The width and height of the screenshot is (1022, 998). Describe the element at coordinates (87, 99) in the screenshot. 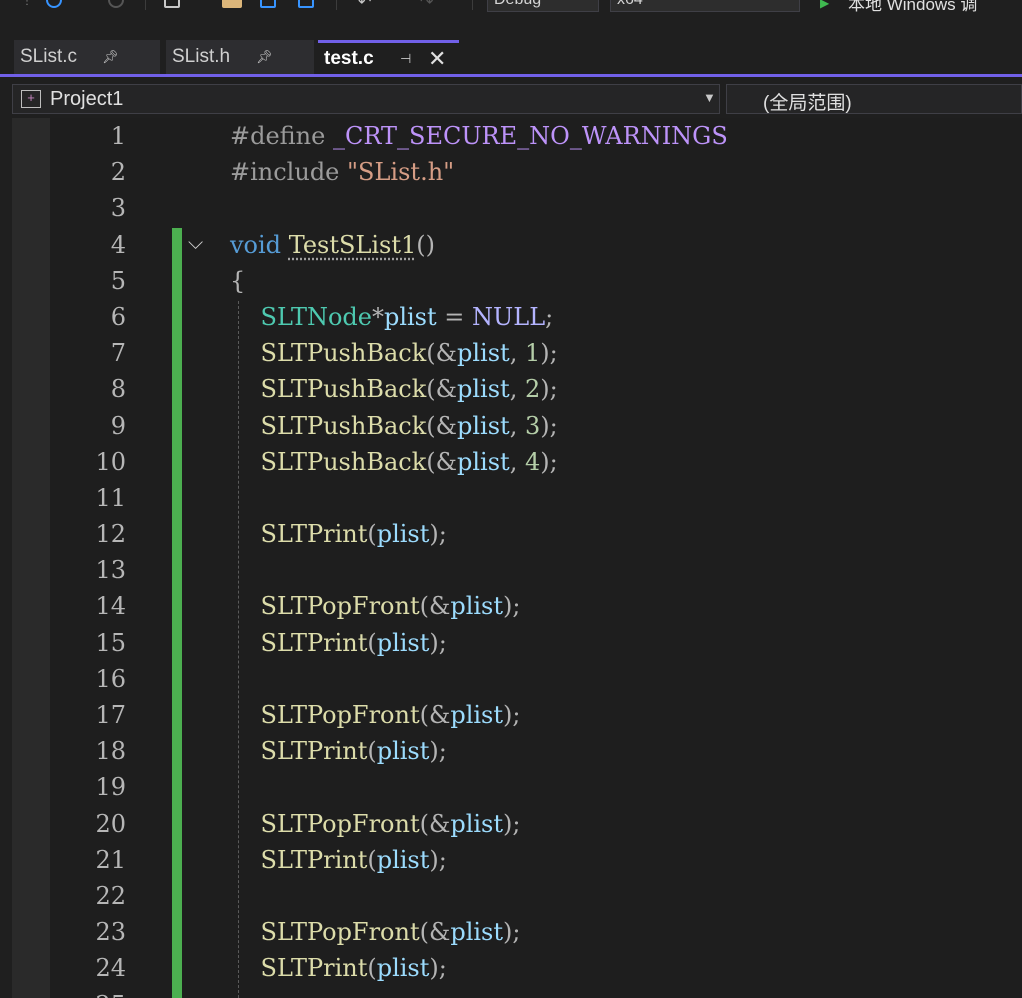

I see `project-label: Project1` at that location.